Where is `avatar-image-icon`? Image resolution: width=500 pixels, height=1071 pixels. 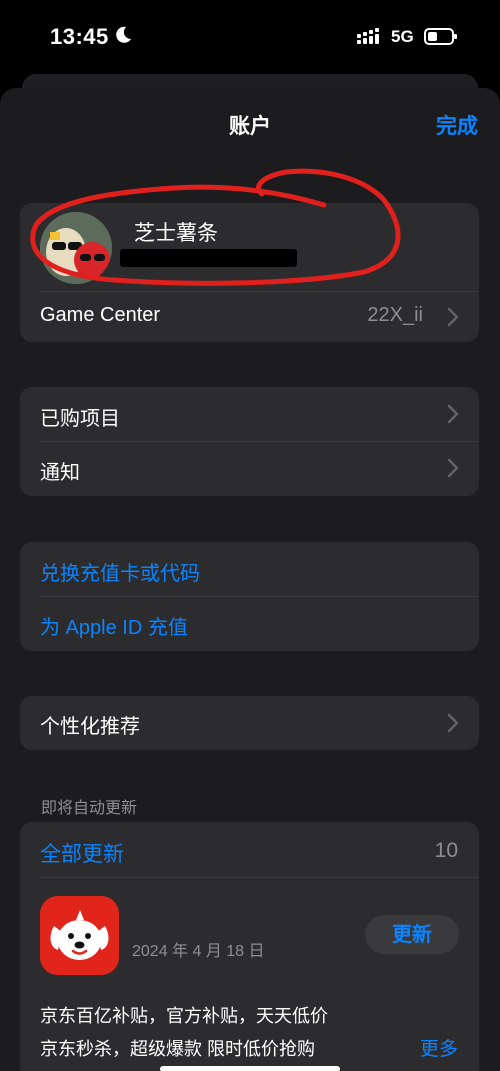
avatar-image-icon is located at coordinates (76, 248).